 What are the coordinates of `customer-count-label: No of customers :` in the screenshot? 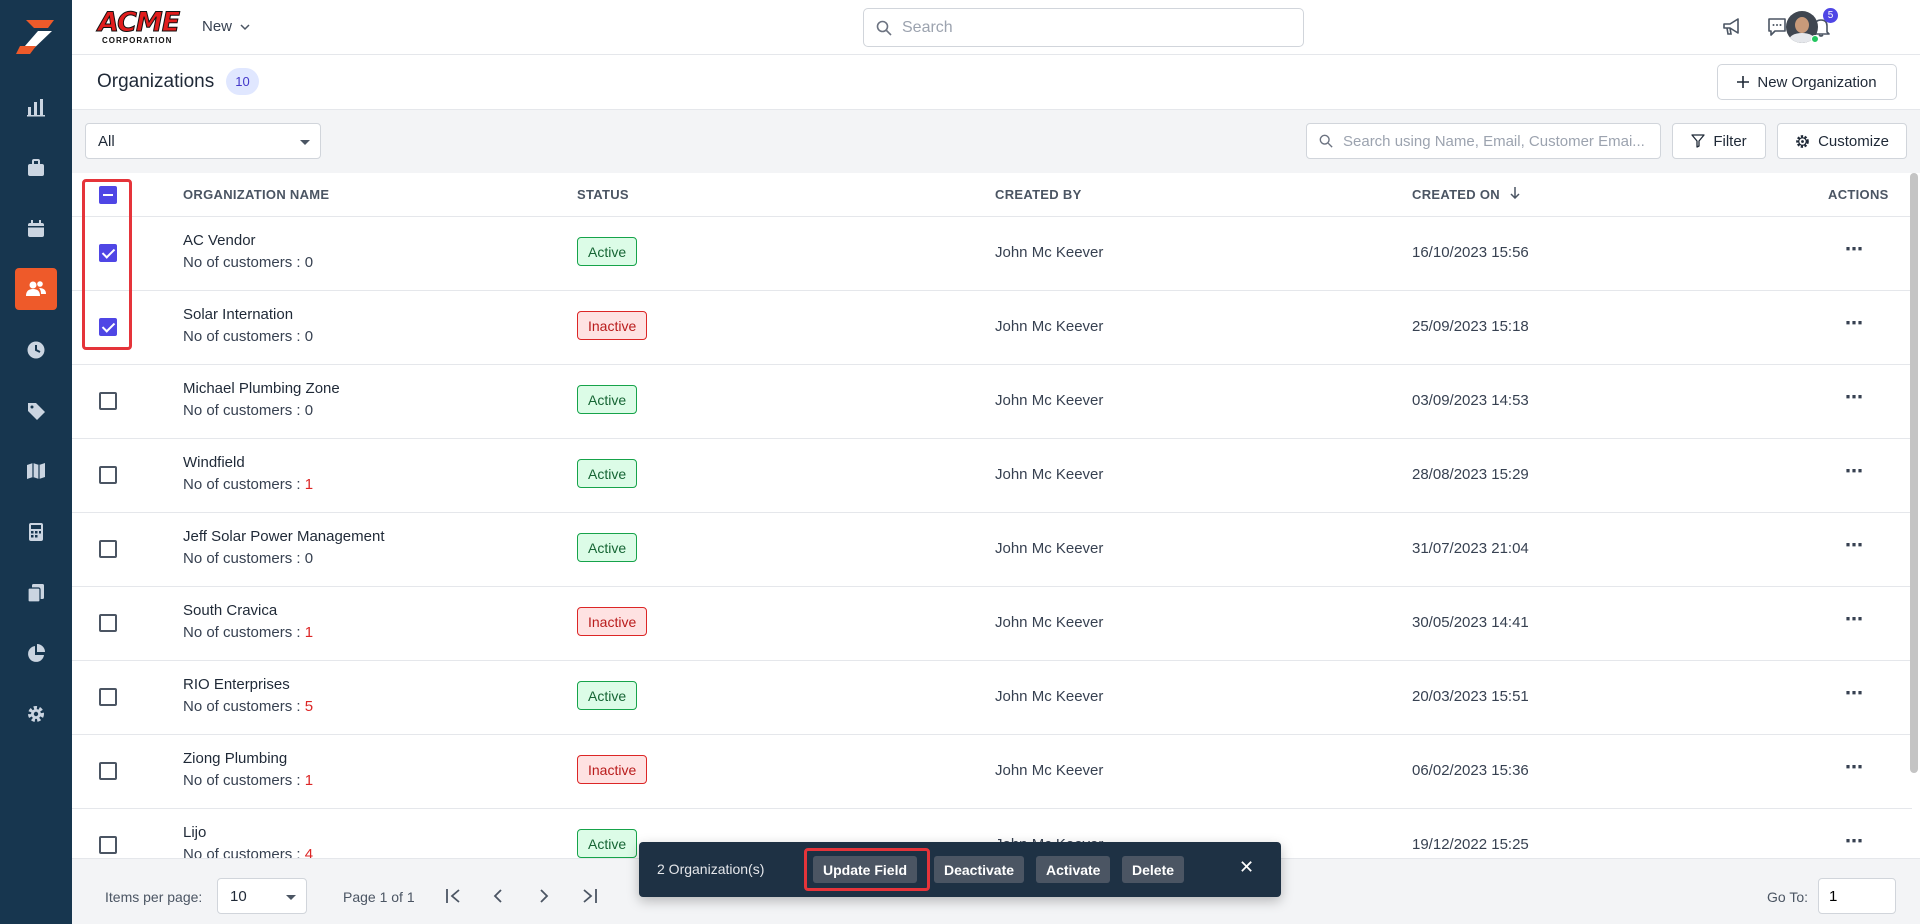 It's located at (244, 484).